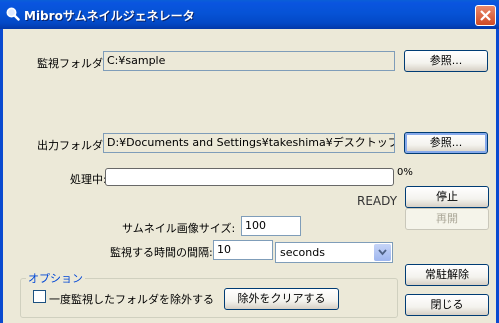 This screenshot has width=499, height=323. What do you see at coordinates (55, 278) in the screenshot?
I see `options-group-title: オプション` at bounding box center [55, 278].